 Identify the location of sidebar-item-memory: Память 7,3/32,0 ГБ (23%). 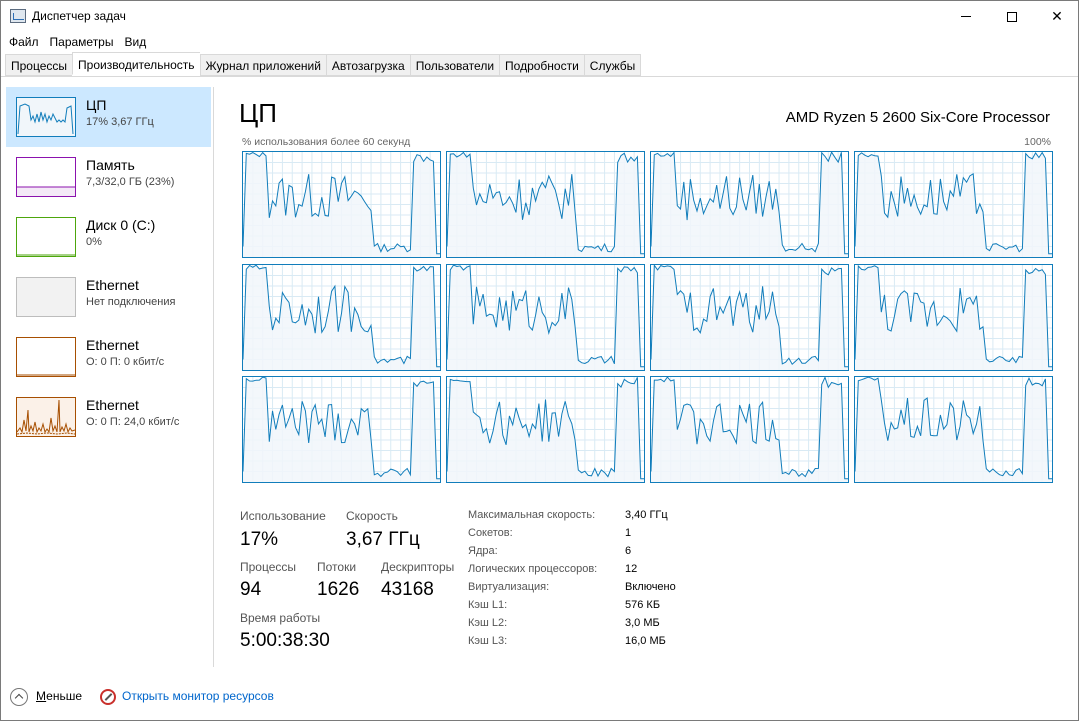
(108, 177).